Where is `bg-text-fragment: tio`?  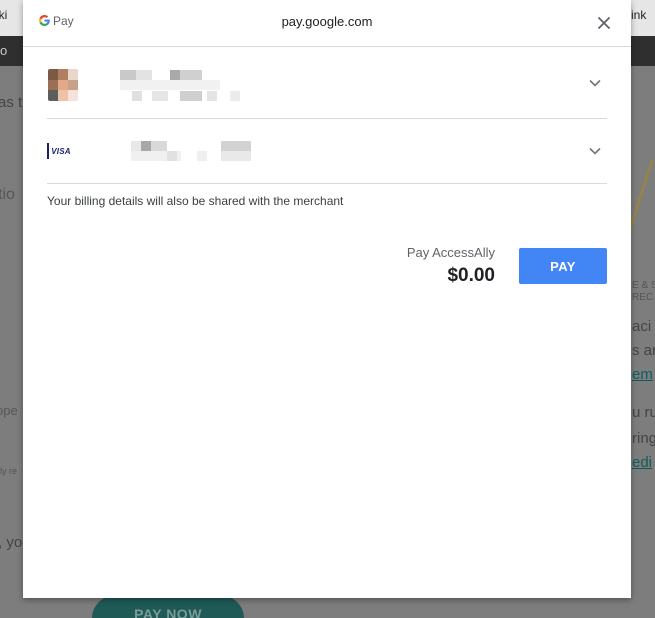 bg-text-fragment: tio is located at coordinates (7, 194).